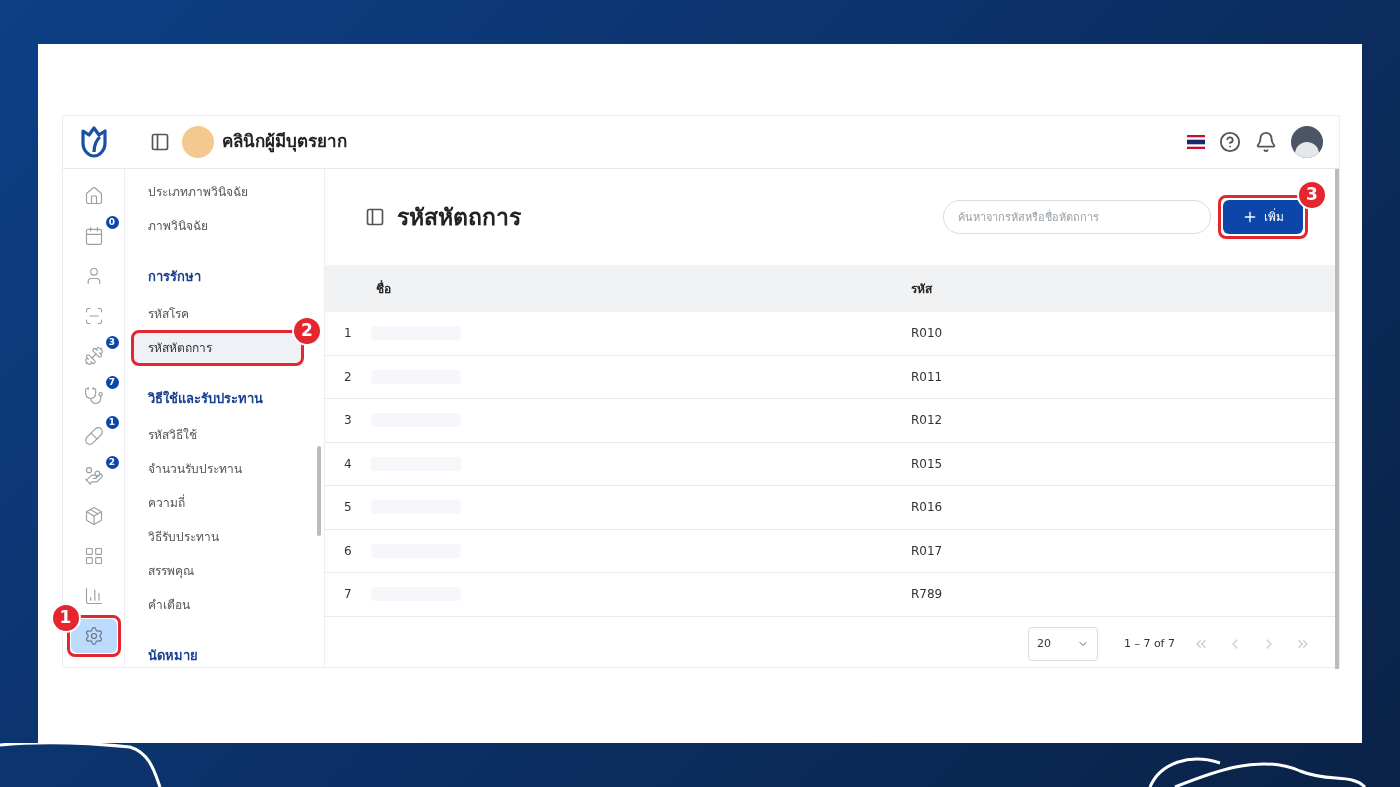 Image resolution: width=1400 pixels, height=787 pixels. Describe the element at coordinates (173, 656) in the screenshot. I see `submenu-heading: นัดหมาย` at that location.